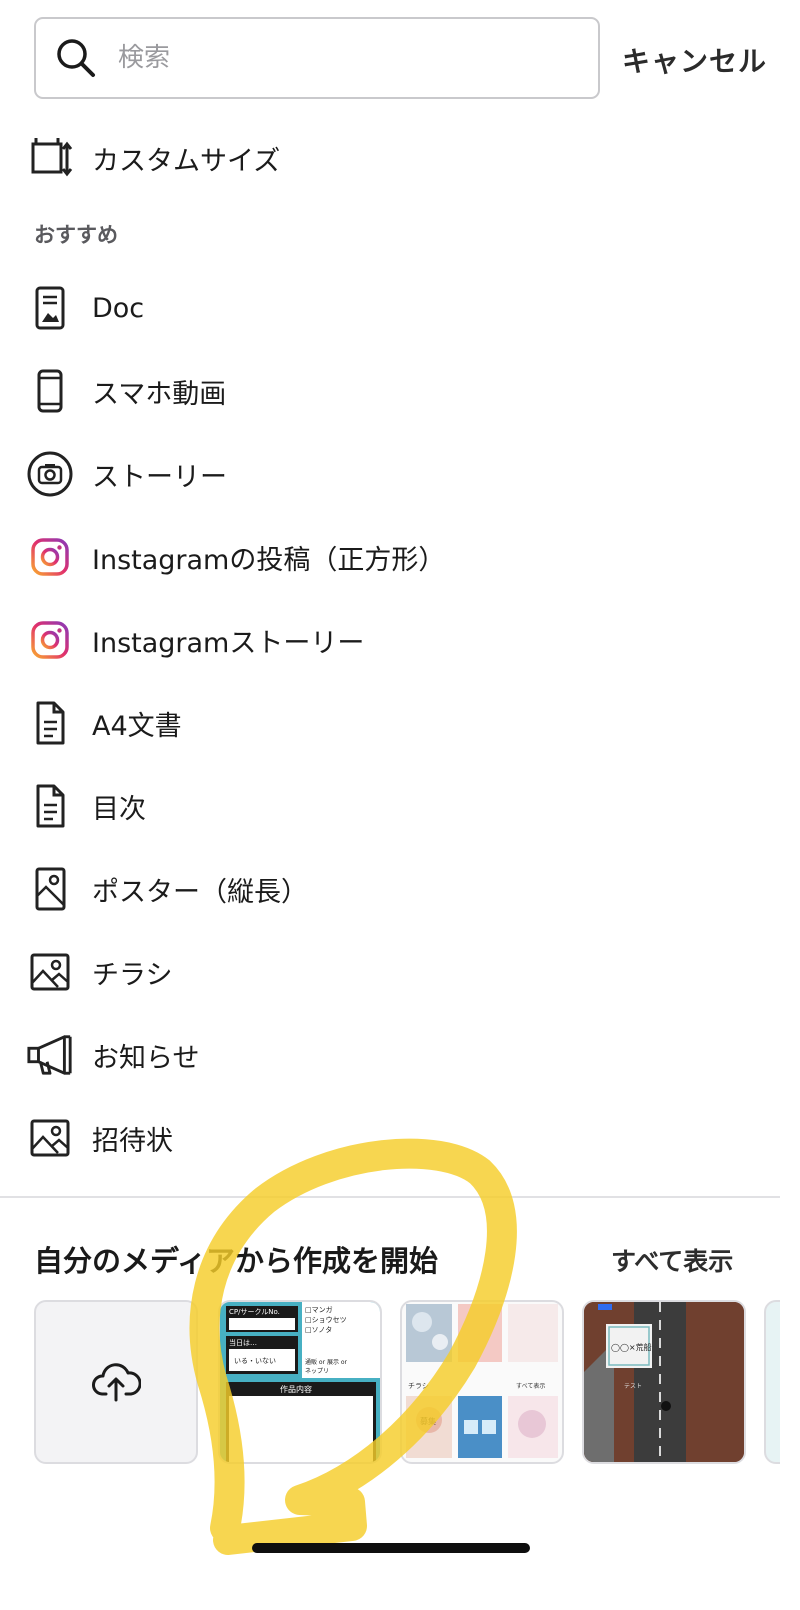 Image resolution: width=800 pixels, height=1610 pixels. What do you see at coordinates (318, 1329) in the screenshot?
I see `thumb-text: □ソノタ` at bounding box center [318, 1329].